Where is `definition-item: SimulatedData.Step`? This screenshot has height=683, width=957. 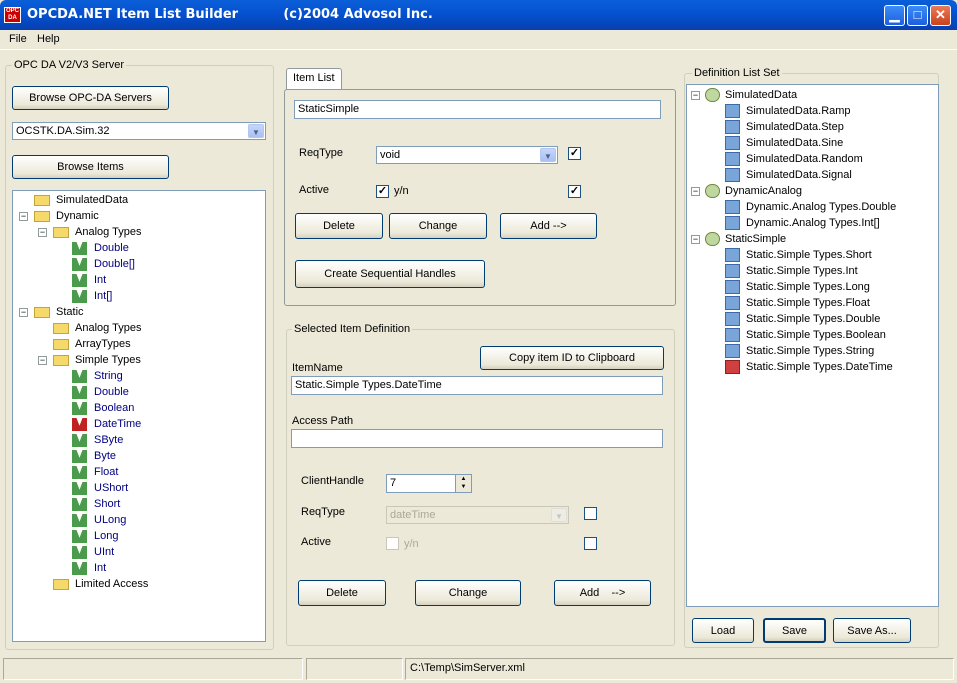 definition-item: SimulatedData.Step is located at coordinates (820, 127).